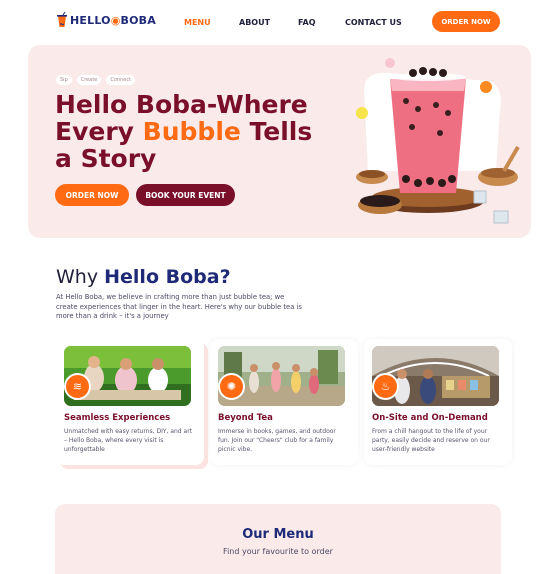 This screenshot has height=574, width=556. What do you see at coordinates (231, 386) in the screenshot?
I see `celebration-icon: ✺` at bounding box center [231, 386].